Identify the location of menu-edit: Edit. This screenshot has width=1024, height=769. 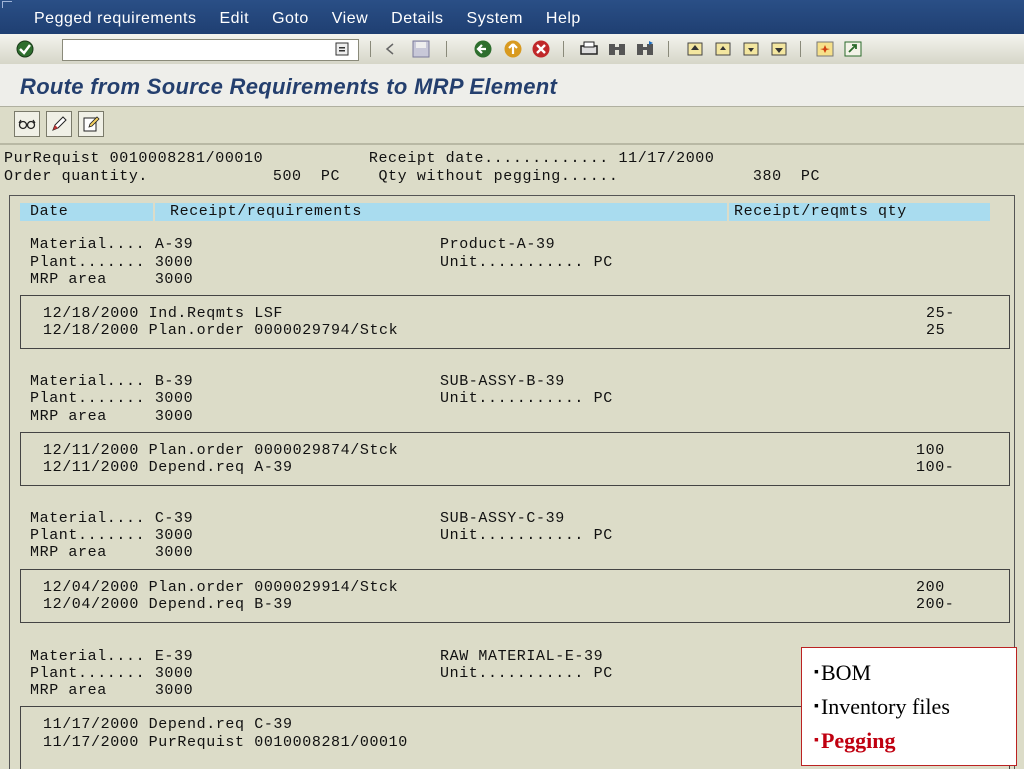
(234, 19).